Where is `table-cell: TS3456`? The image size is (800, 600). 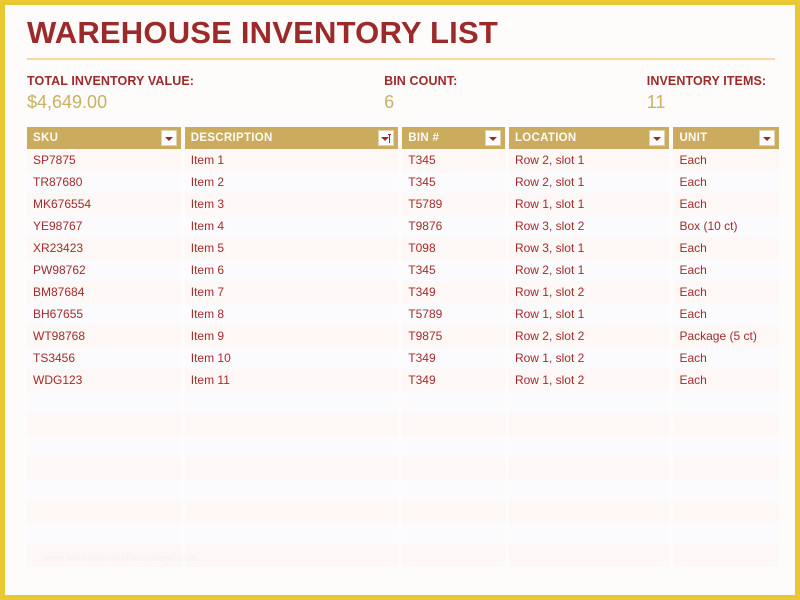
table-cell: TS3456 is located at coordinates (104, 357).